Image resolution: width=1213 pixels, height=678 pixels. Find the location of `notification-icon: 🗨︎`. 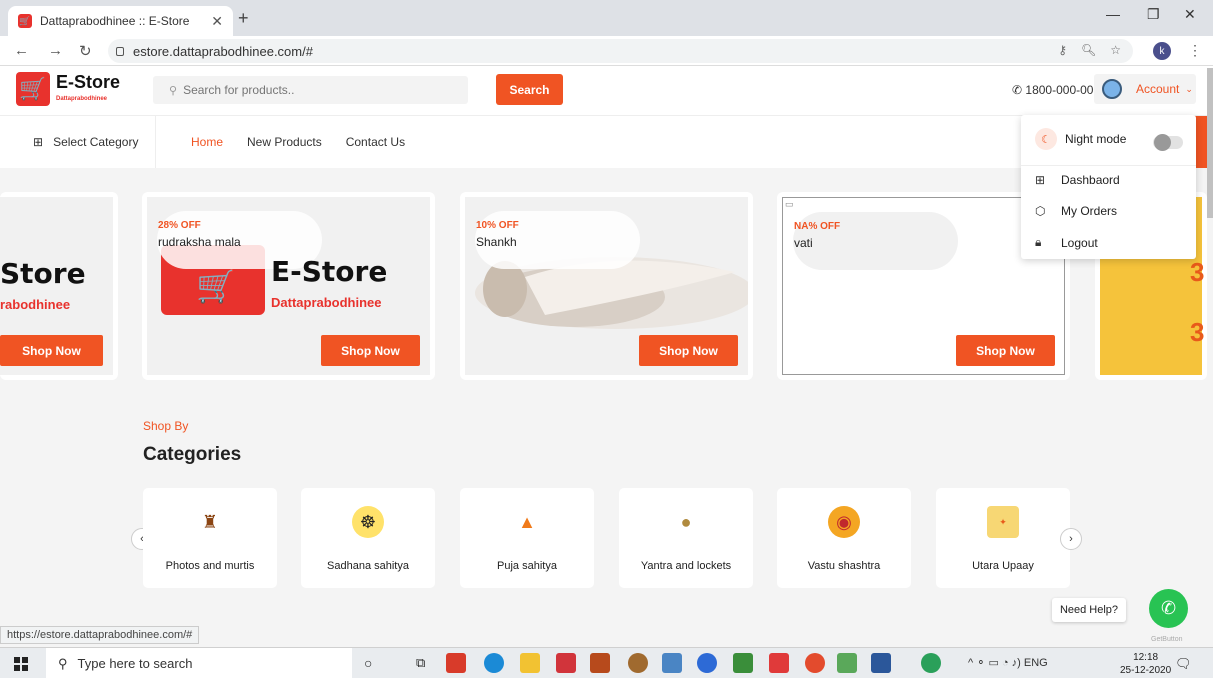

notification-icon: 🗨︎ is located at coordinates (1183, 664).